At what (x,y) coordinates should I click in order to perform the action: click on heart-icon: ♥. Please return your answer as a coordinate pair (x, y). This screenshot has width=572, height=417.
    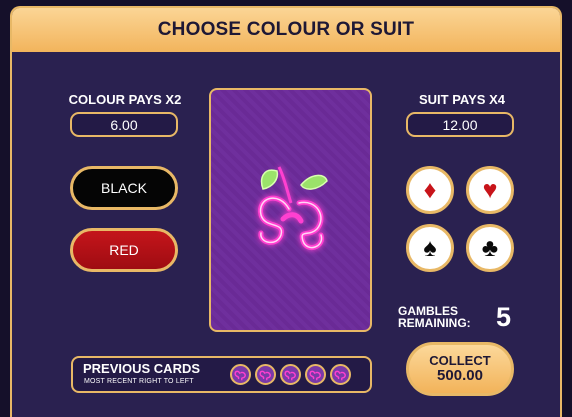
    Looking at the image, I should click on (490, 189).